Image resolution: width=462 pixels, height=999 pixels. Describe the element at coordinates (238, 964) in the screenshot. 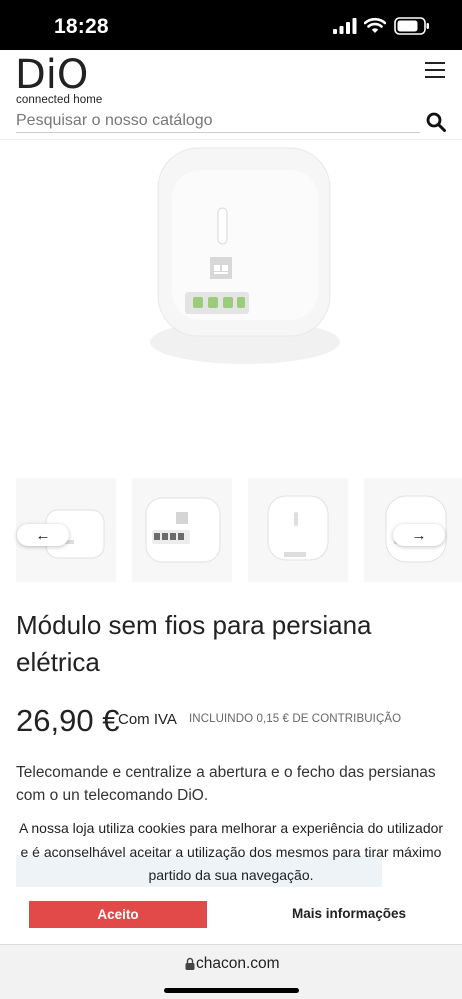

I see `browser-url: chacon.com` at that location.